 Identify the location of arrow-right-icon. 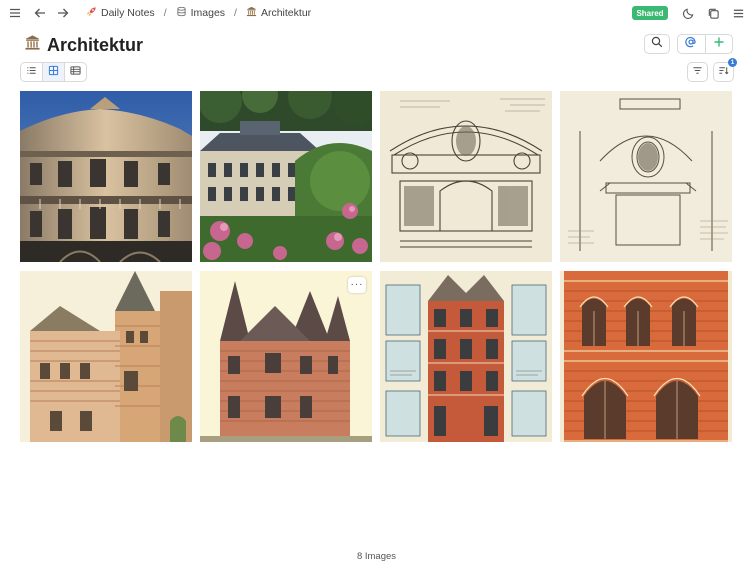
(63, 13).